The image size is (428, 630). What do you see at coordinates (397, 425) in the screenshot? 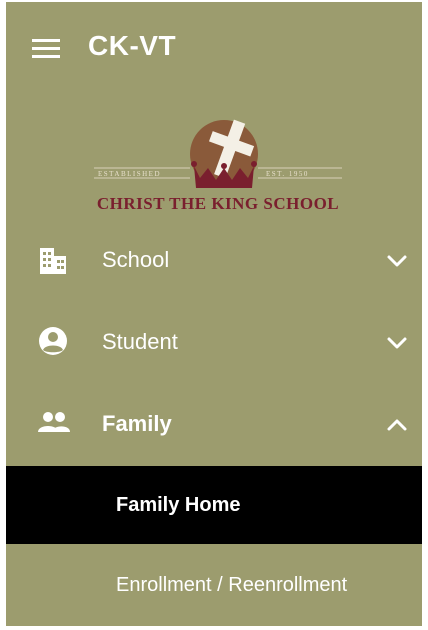
I see `chevron-up-icon` at bounding box center [397, 425].